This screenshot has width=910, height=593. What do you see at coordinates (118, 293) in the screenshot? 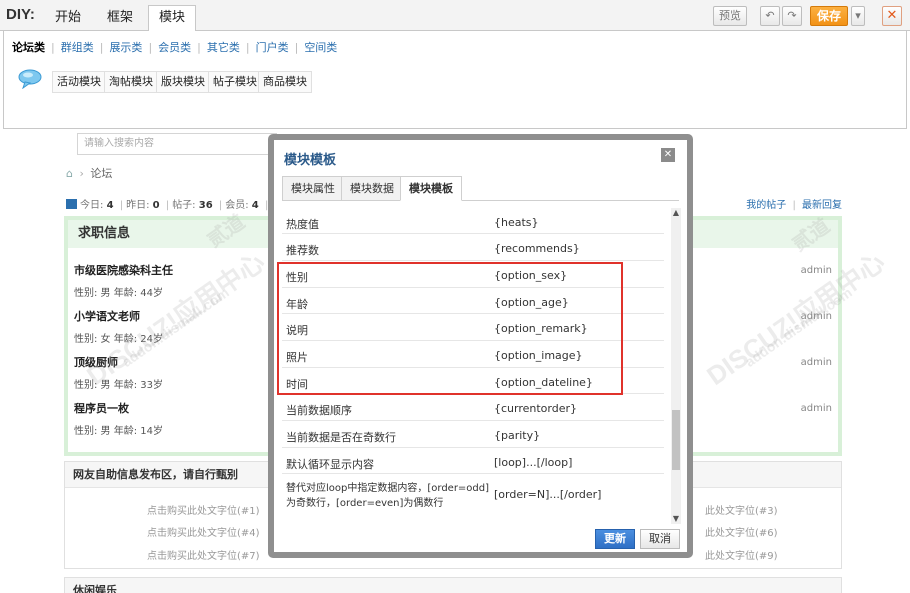
I see `job-meta: 性别: 男 年龄: 44岁` at bounding box center [118, 293].